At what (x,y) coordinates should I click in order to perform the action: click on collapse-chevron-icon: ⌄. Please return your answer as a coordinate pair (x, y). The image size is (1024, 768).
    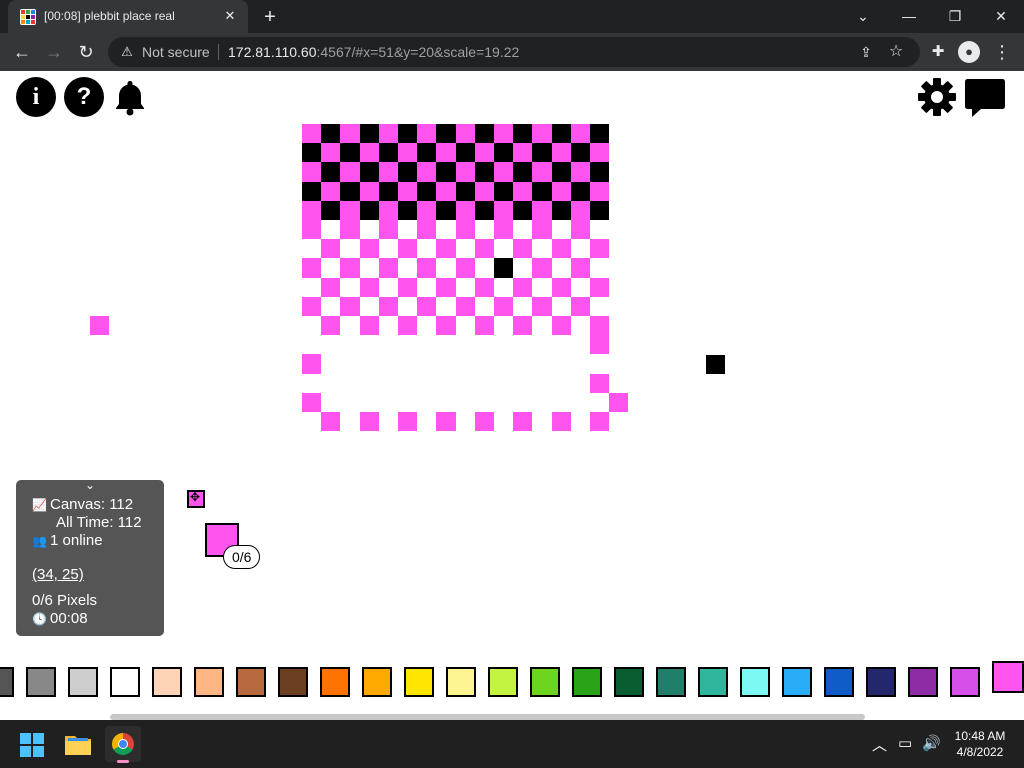
    Looking at the image, I should click on (90, 485).